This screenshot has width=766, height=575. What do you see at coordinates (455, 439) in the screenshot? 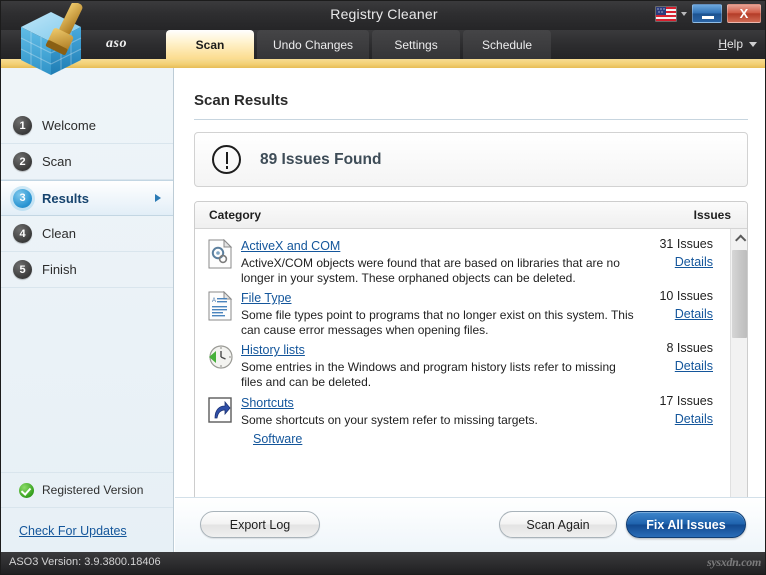
I see `table-row-partial: Software` at bounding box center [455, 439].